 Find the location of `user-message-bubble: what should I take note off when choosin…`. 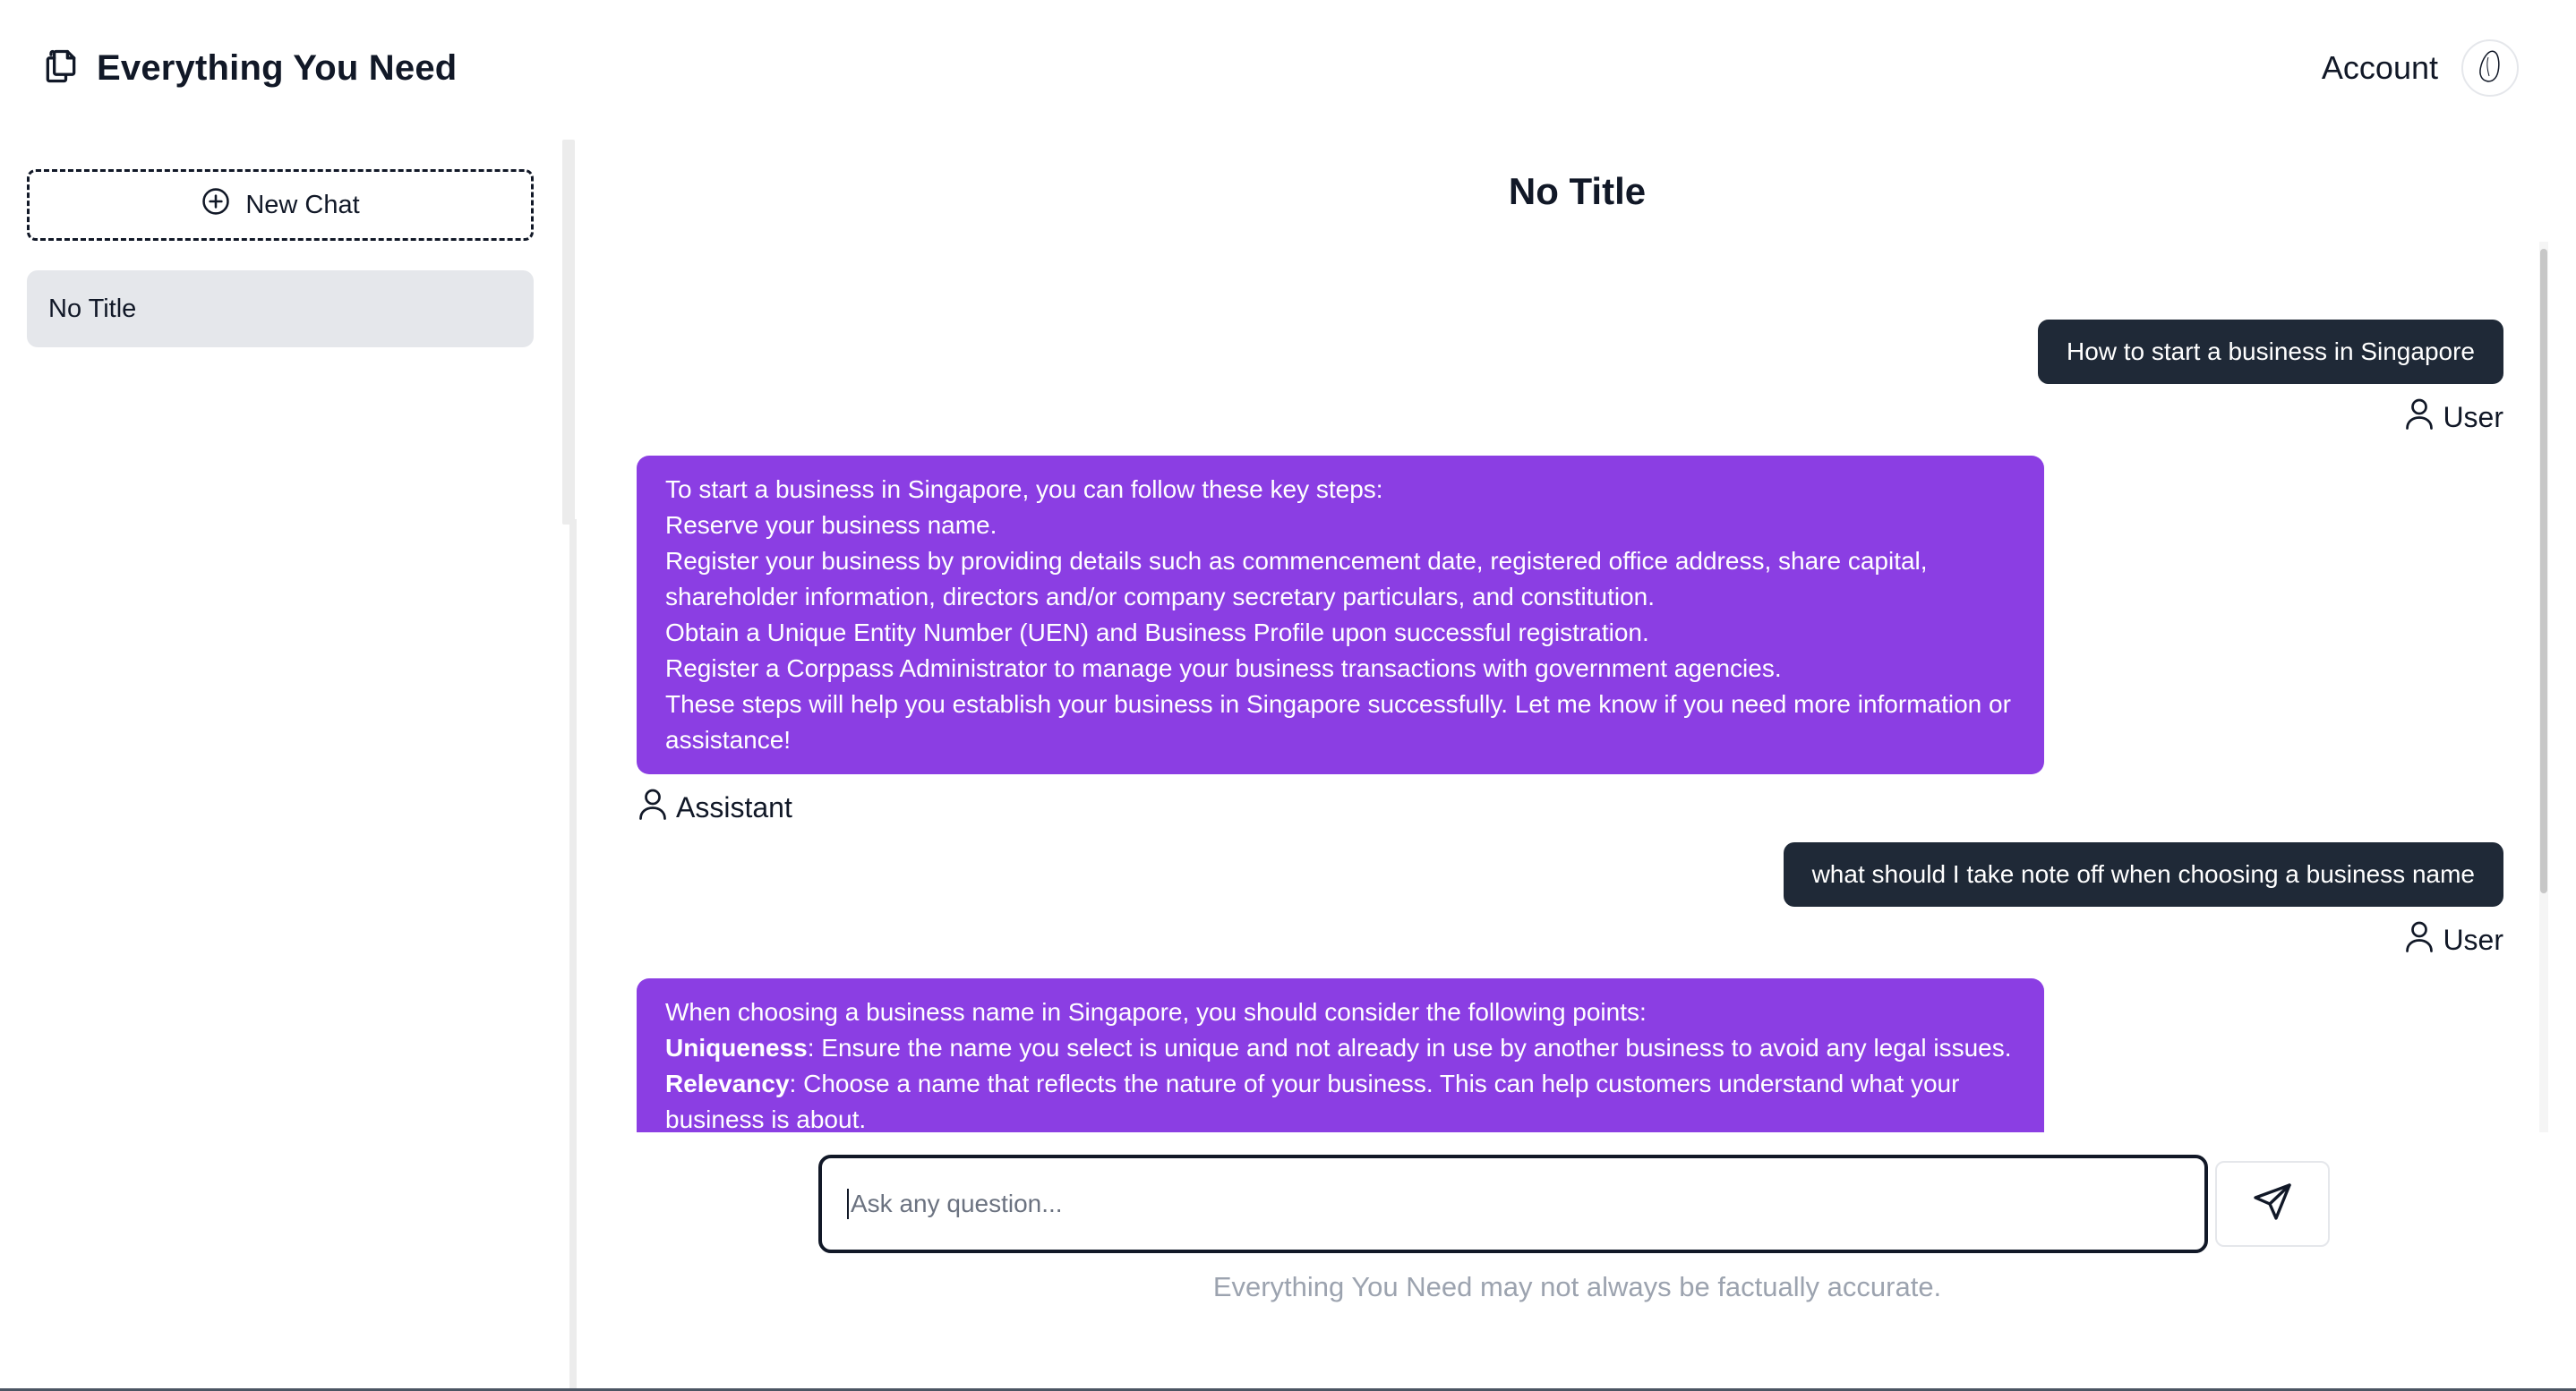

user-message-bubble: what should I take note off when choosin… is located at coordinates (2143, 875).